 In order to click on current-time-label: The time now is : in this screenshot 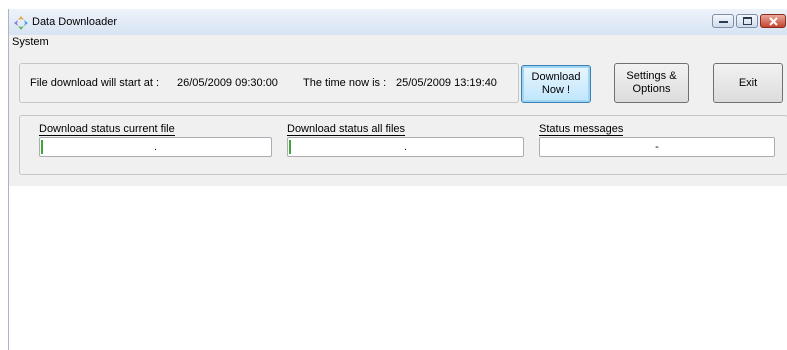, I will do `click(345, 83)`.